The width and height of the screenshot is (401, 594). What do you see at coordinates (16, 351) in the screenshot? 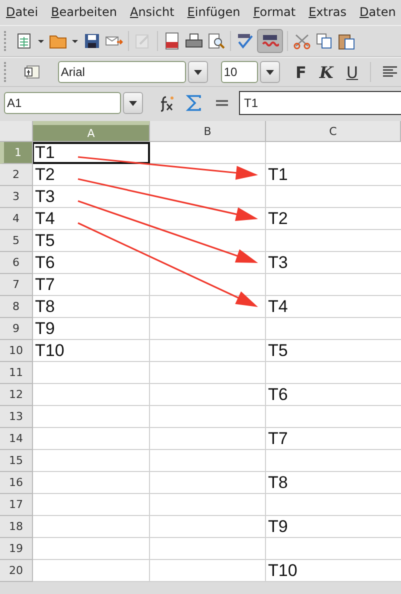
I see `row-header: 10` at bounding box center [16, 351].